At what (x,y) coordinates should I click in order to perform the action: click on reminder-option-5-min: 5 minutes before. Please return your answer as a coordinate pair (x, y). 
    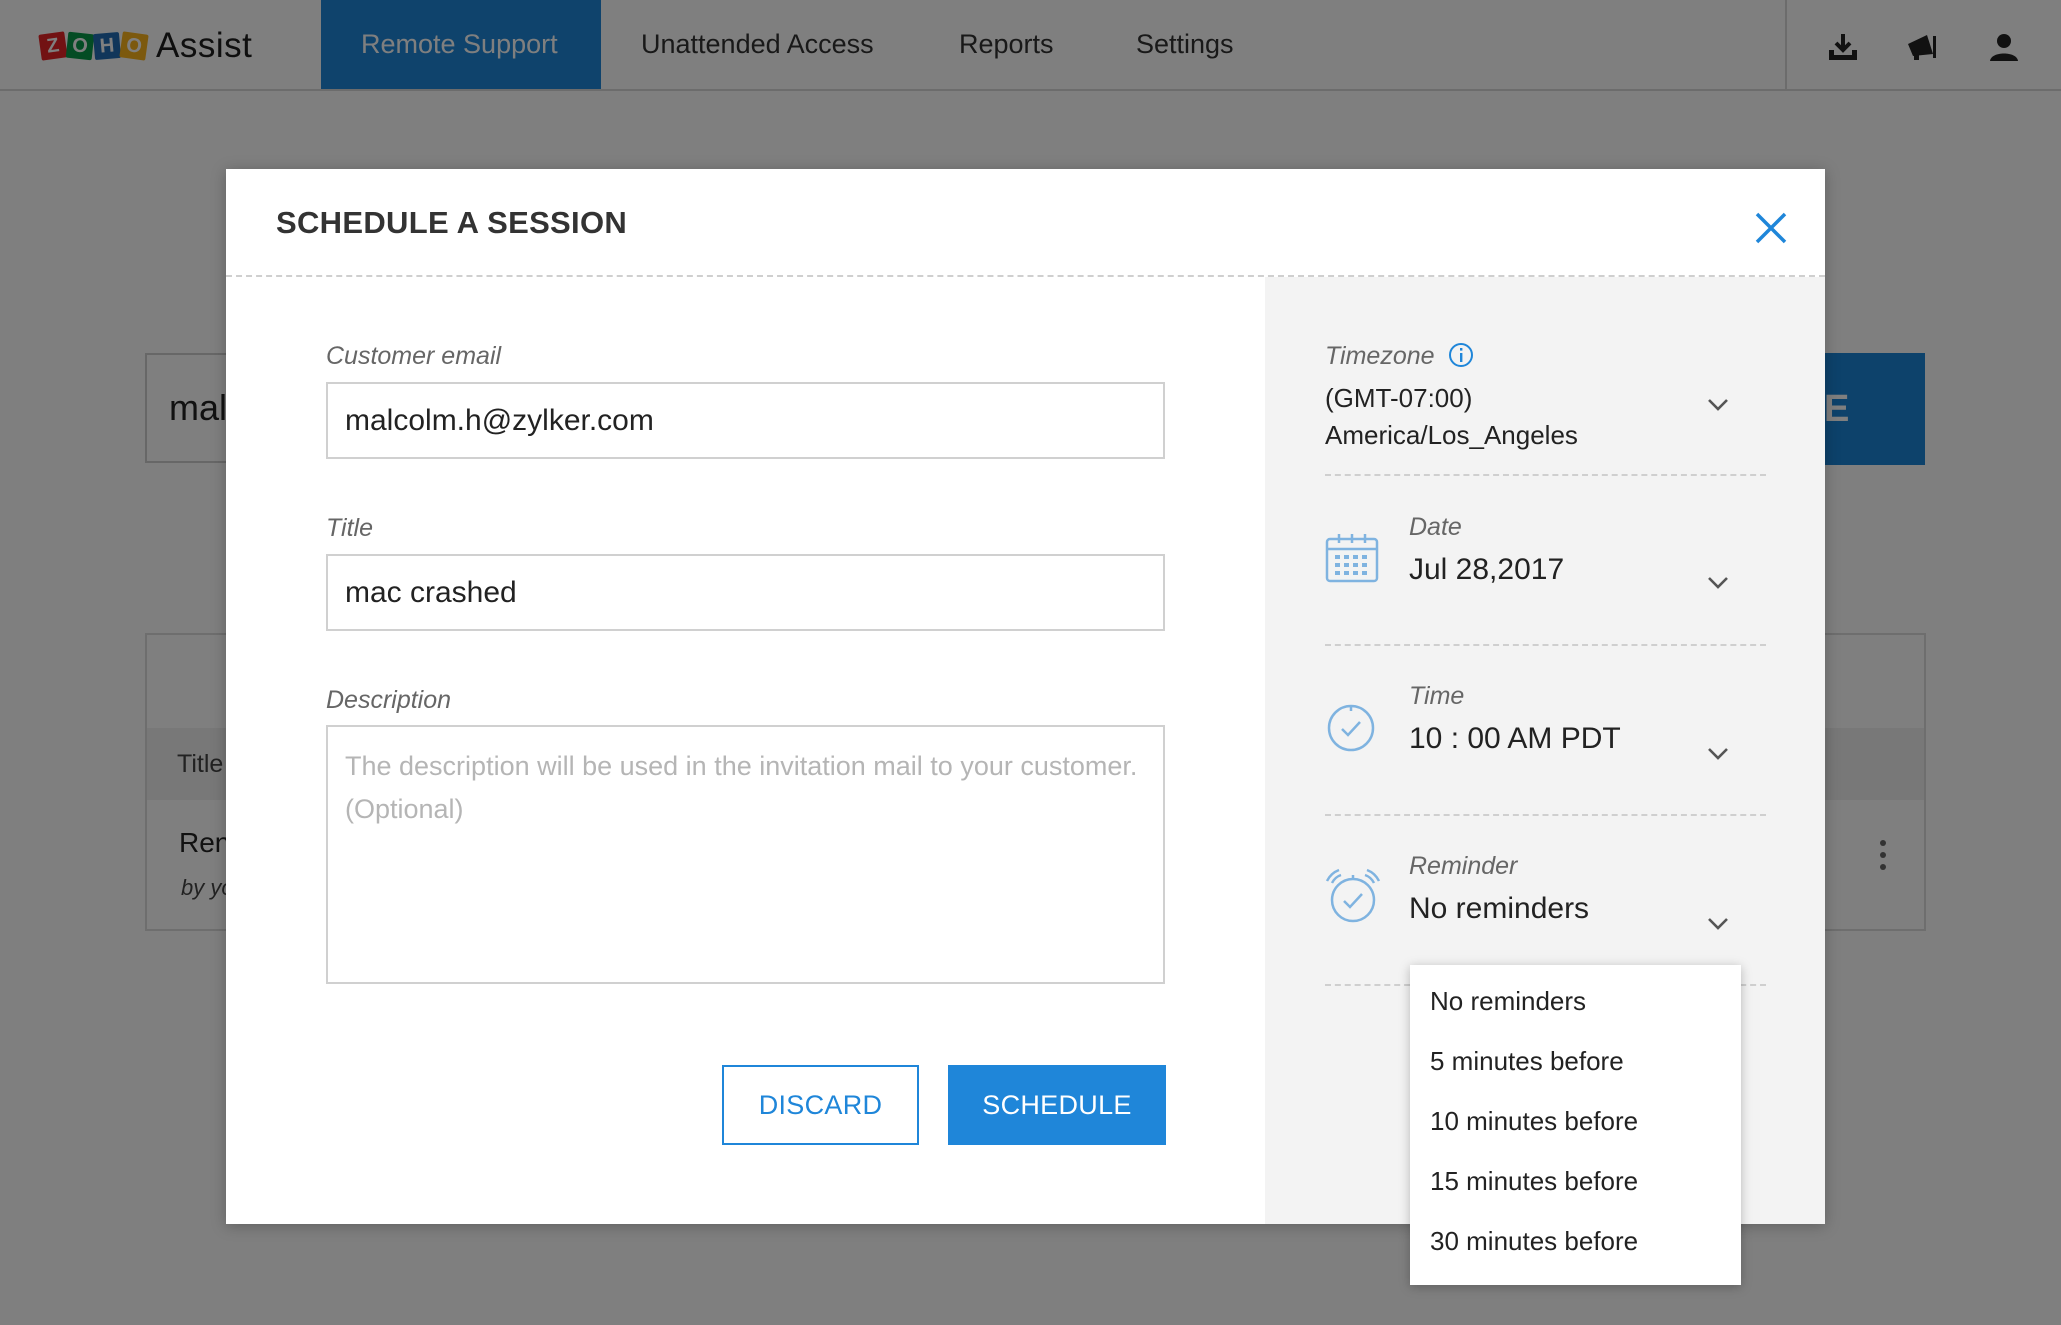
    Looking at the image, I should click on (1527, 1061).